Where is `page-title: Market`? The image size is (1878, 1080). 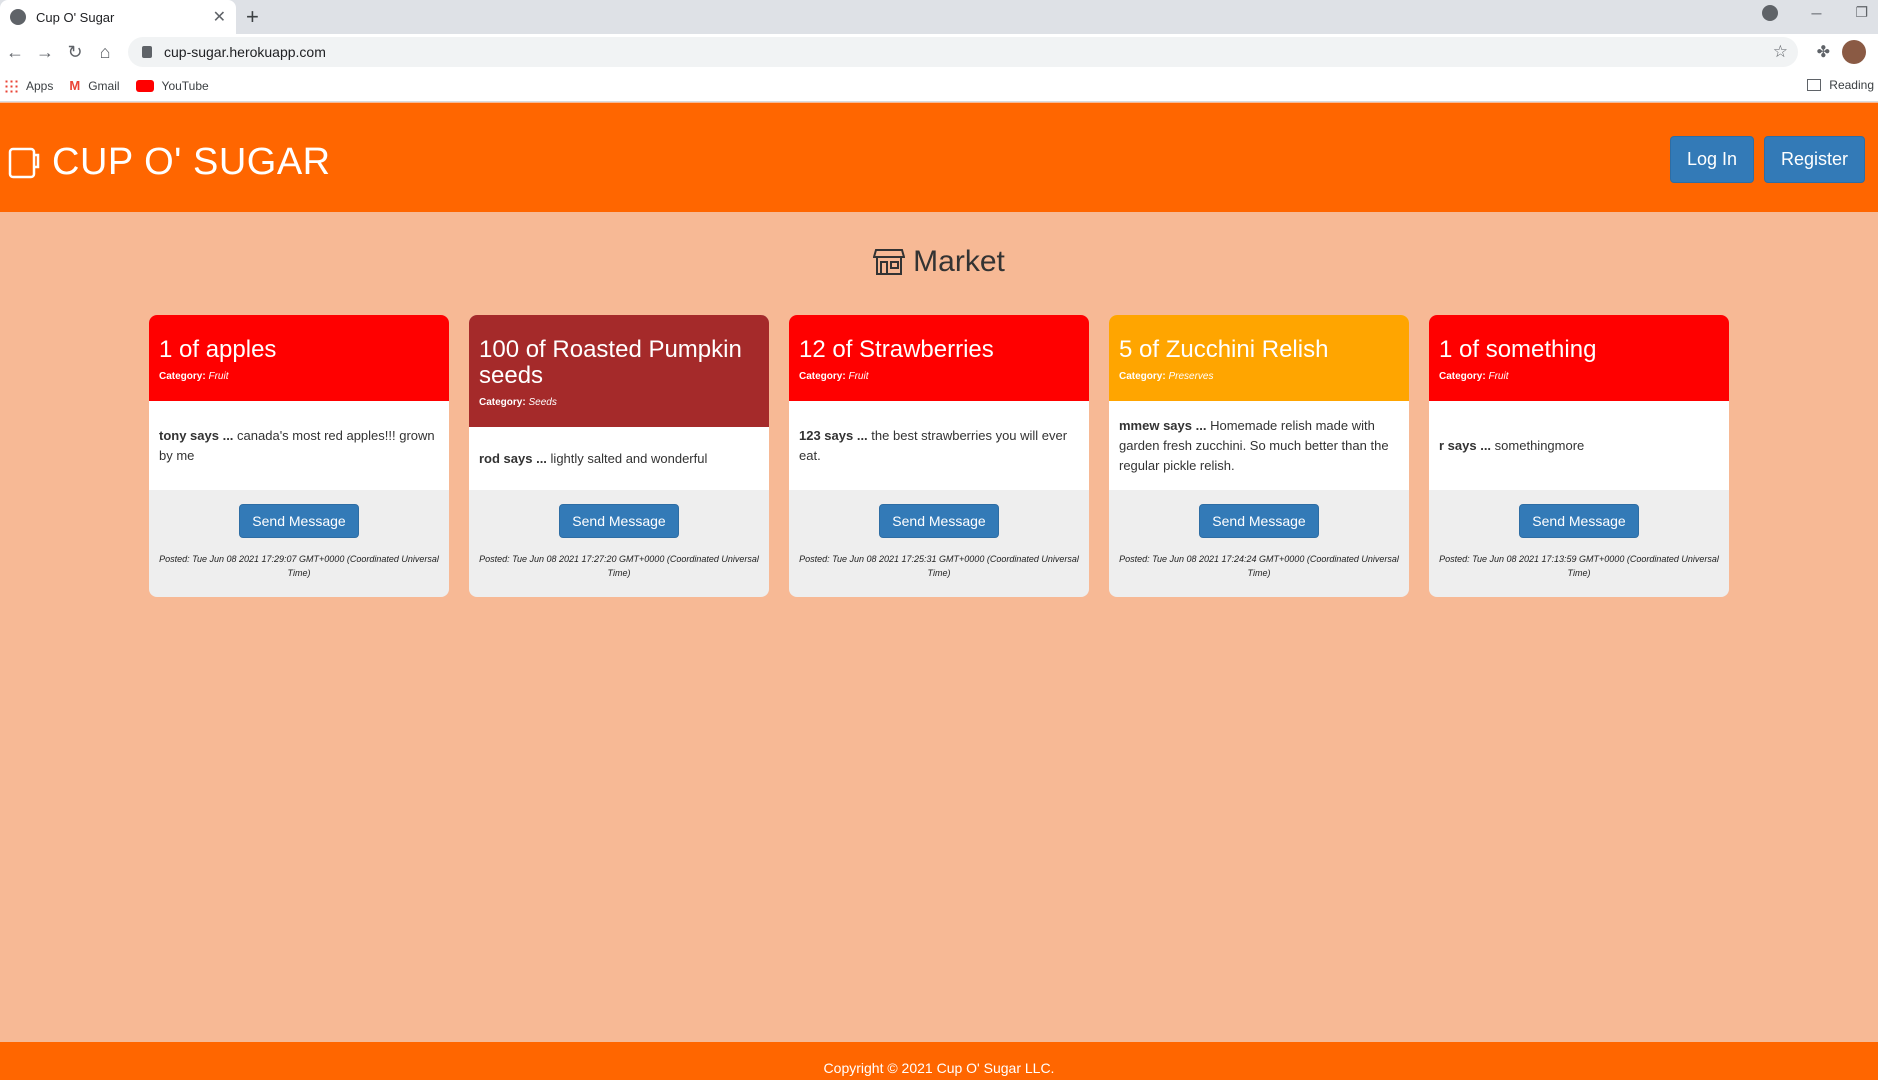 page-title: Market is located at coordinates (959, 261).